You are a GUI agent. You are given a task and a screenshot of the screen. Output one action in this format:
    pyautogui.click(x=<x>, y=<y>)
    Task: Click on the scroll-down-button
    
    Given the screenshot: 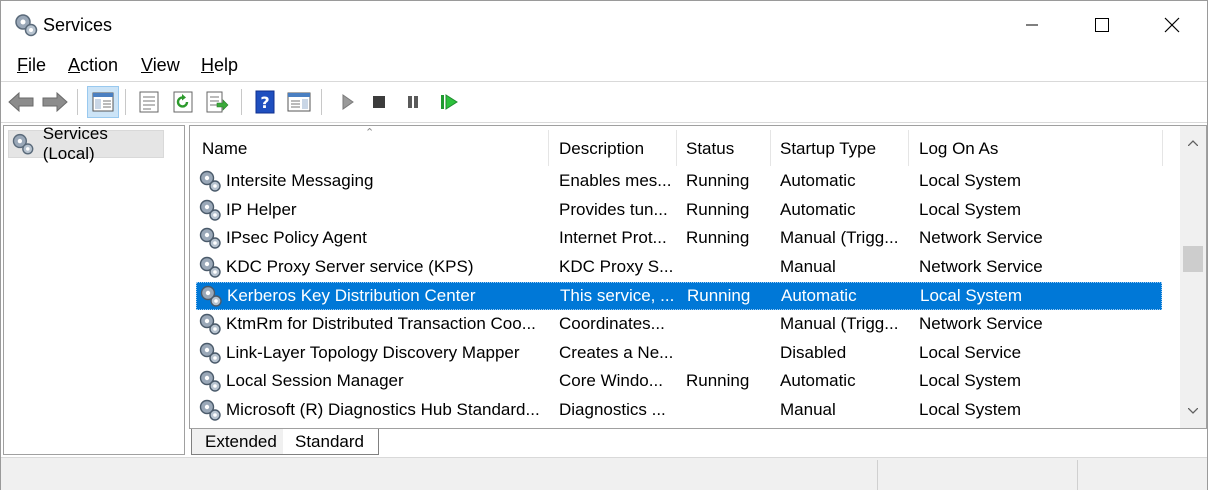 What is the action you would take?
    pyautogui.click(x=1193, y=411)
    